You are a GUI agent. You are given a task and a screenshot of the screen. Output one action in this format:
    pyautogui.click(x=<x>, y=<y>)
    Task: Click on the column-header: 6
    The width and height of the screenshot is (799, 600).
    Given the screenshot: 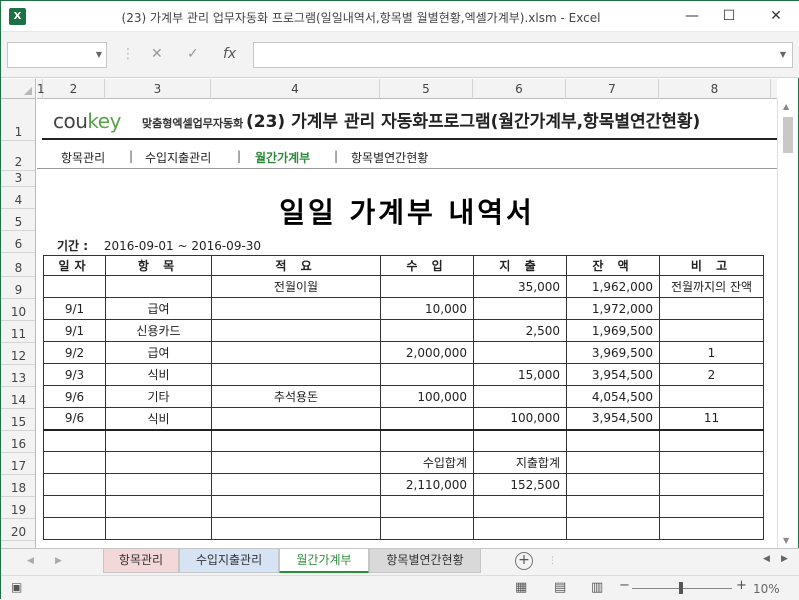 What is the action you would take?
    pyautogui.click(x=519, y=89)
    